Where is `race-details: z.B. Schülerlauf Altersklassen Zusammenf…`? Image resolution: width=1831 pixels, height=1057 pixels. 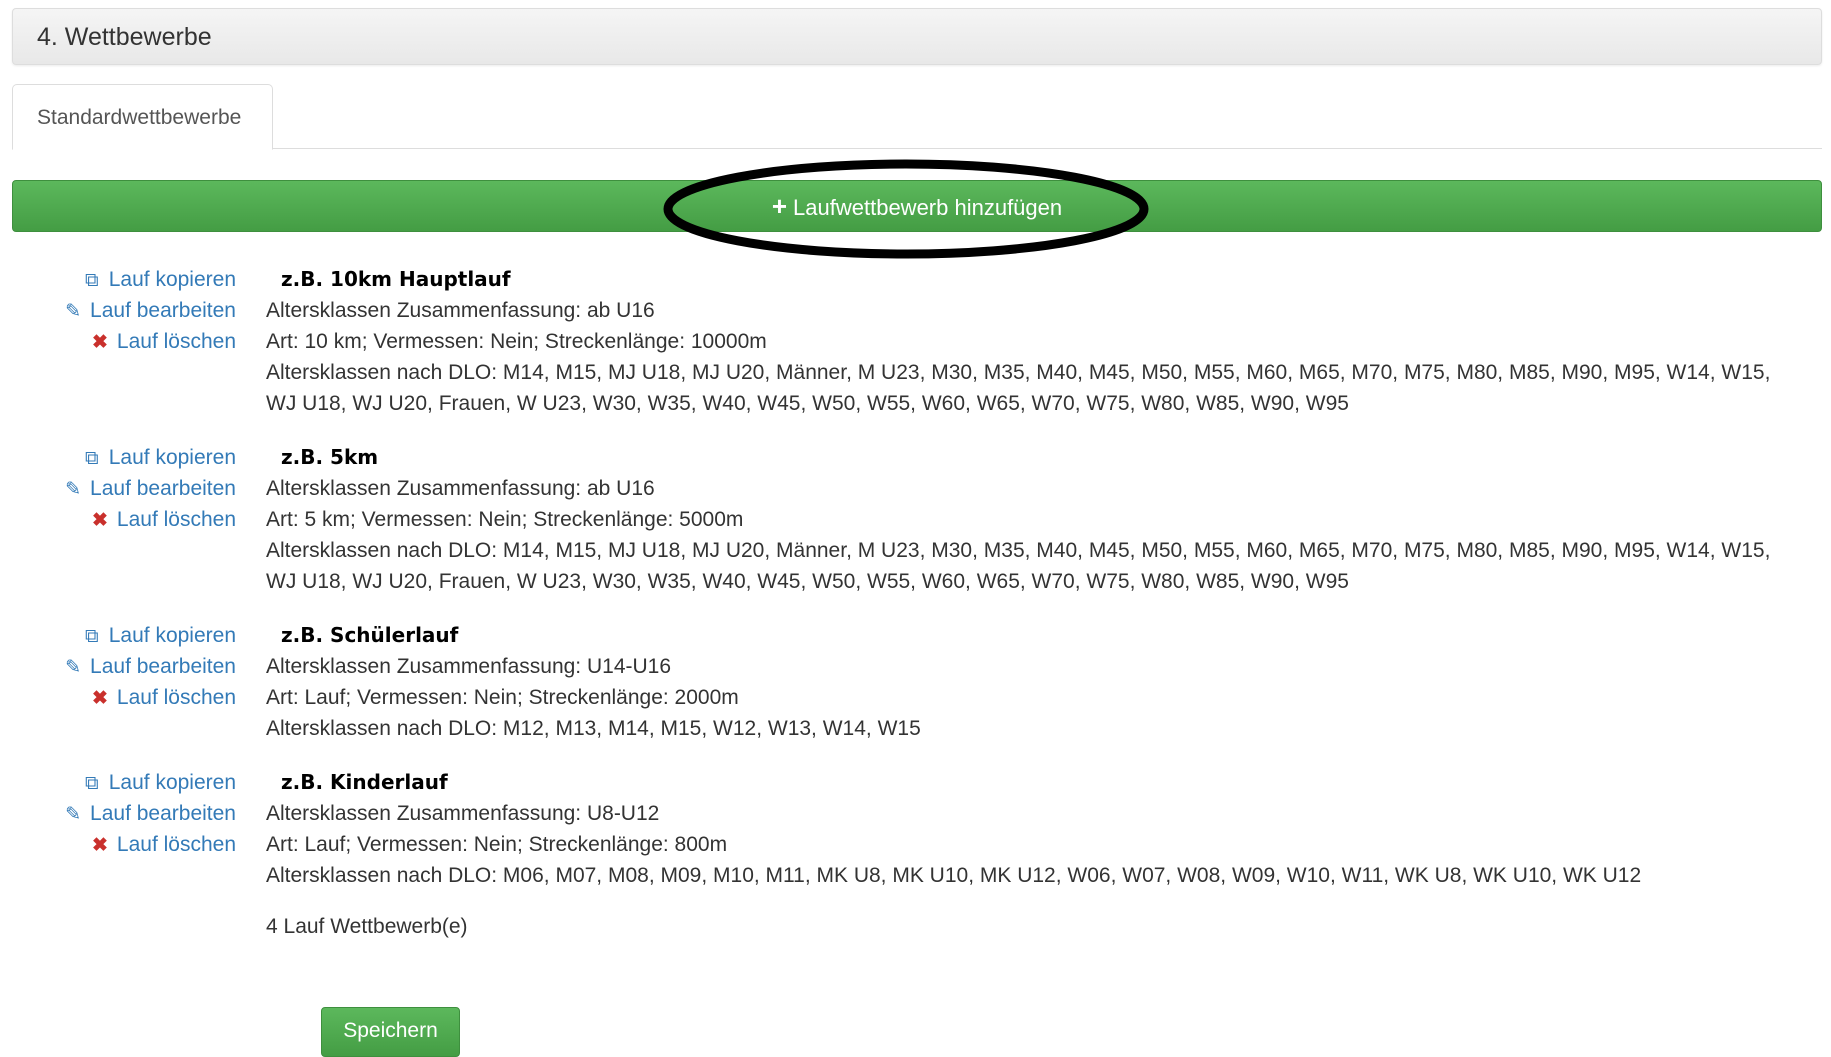
race-details: z.B. Schülerlauf Altersklassen Zusammenf… is located at coordinates (1046, 682).